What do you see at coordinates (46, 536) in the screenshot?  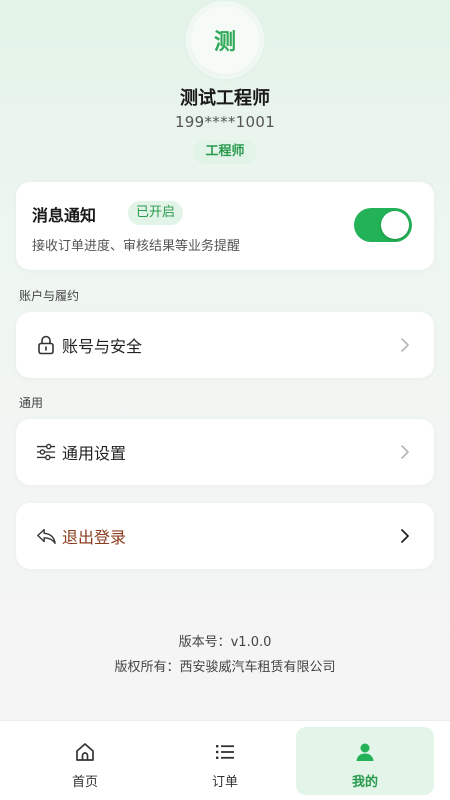 I see `back-arrow-icon` at bounding box center [46, 536].